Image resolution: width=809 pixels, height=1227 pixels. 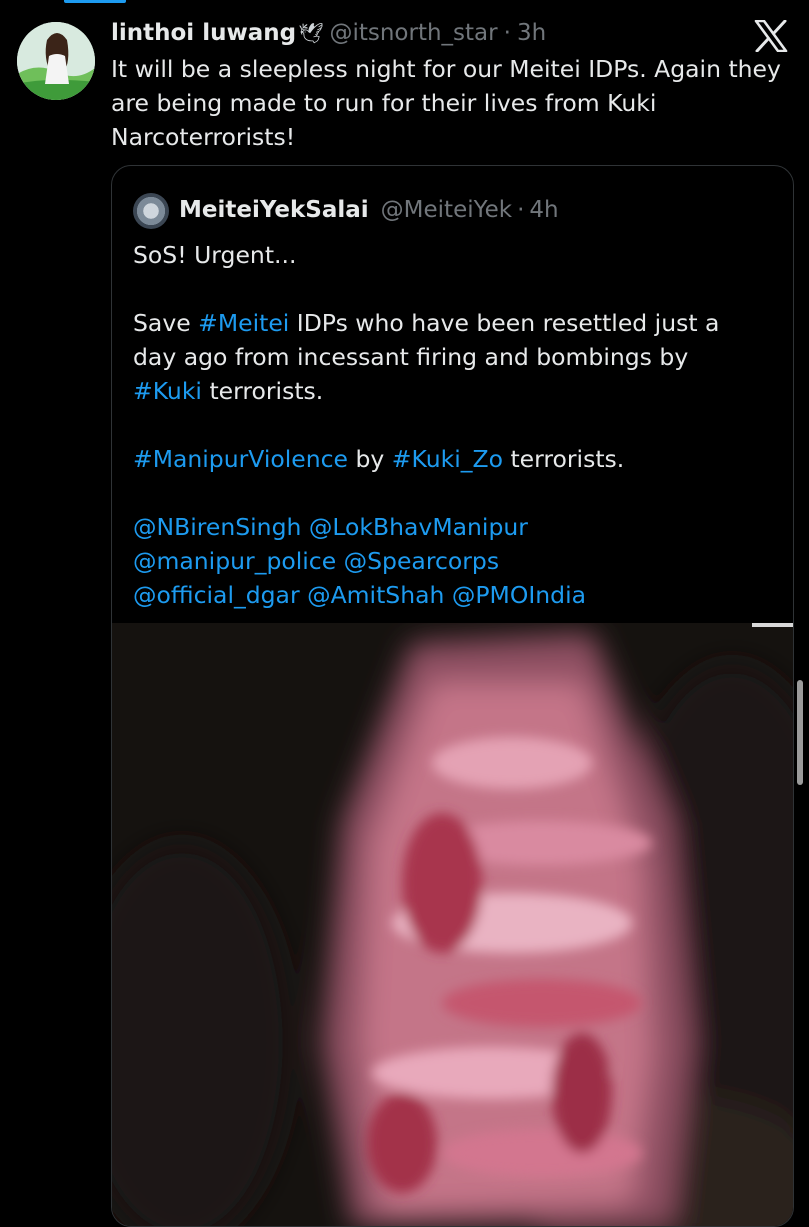 I want to click on quoted-author-handle: @MeiteiYek, so click(x=446, y=210).